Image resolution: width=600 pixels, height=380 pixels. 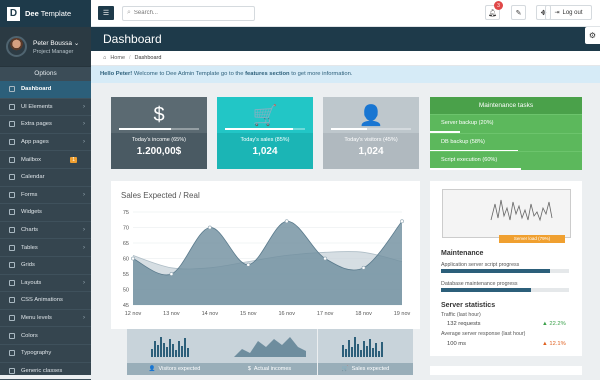 I want to click on notifications-button: 🔔︎ 3, so click(x=492, y=12).